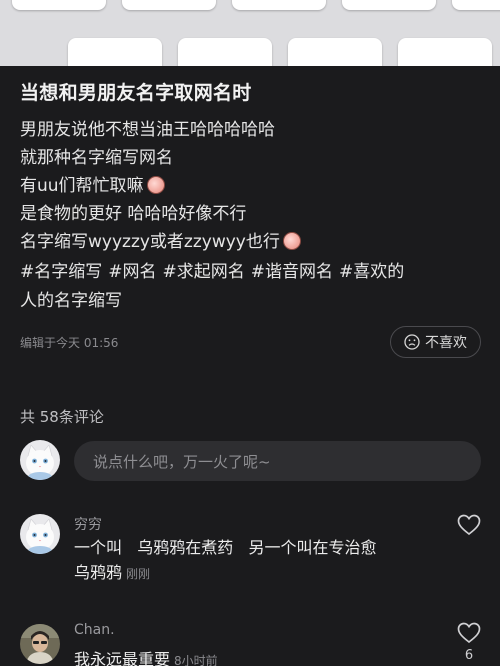 This screenshot has width=500, height=666. I want to click on post-line: 有uu们帮忙取嘛, so click(82, 186).